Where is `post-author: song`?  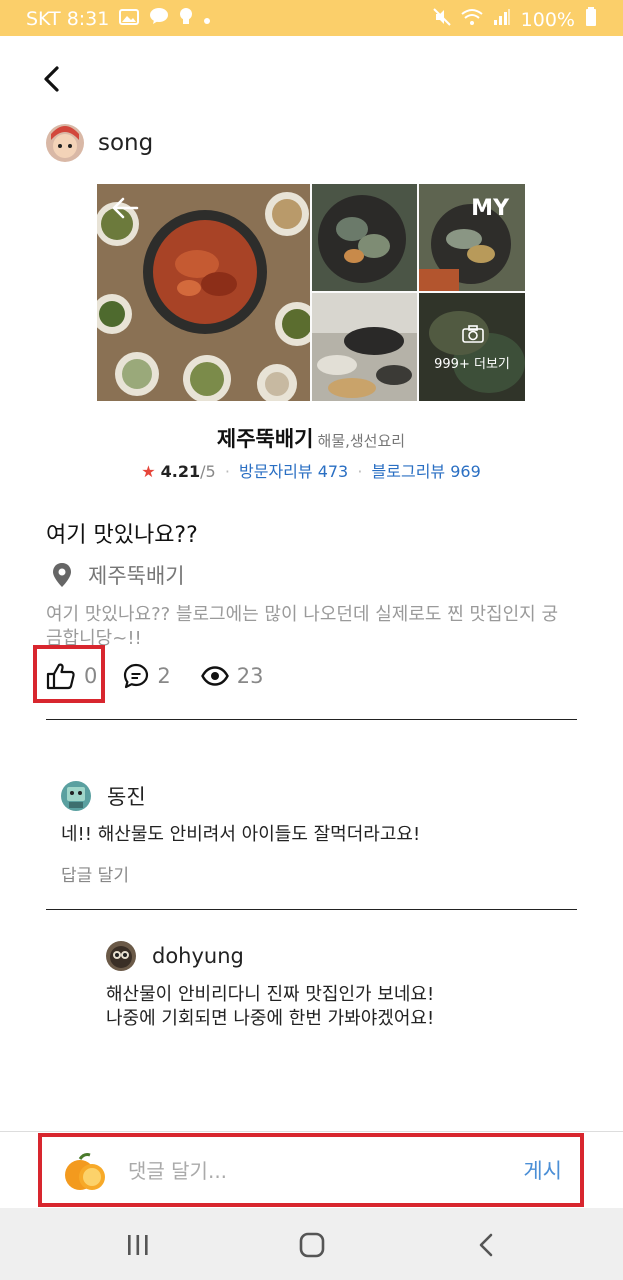 post-author: song is located at coordinates (99, 143).